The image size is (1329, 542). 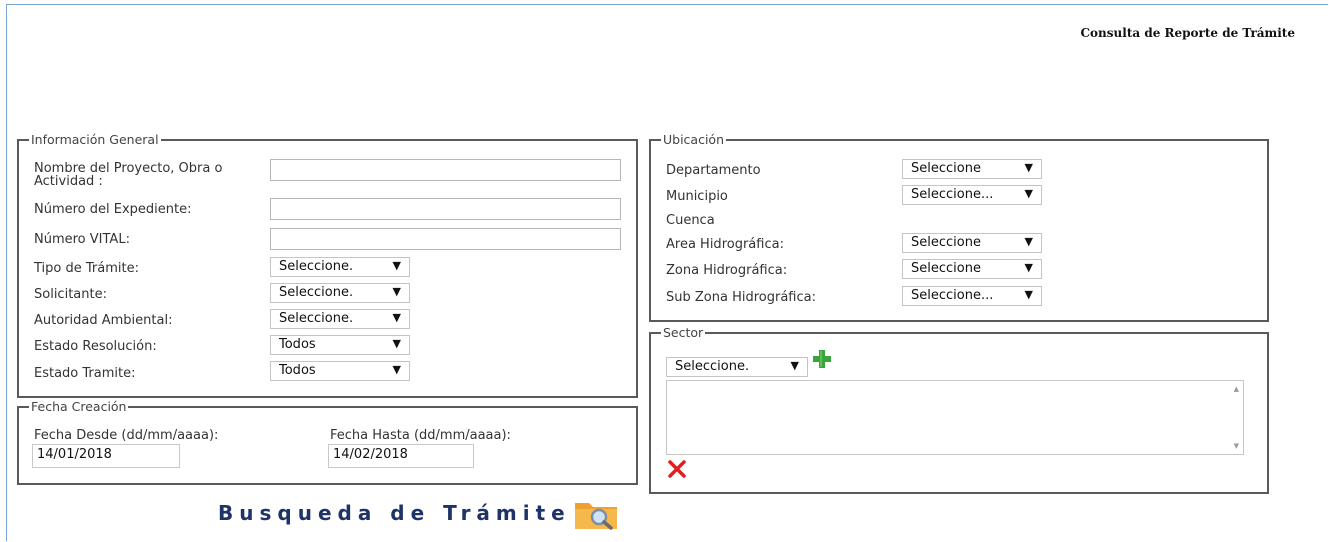 What do you see at coordinates (340, 345) in the screenshot?
I see `estado-resolucion-select: Todos ▼` at bounding box center [340, 345].